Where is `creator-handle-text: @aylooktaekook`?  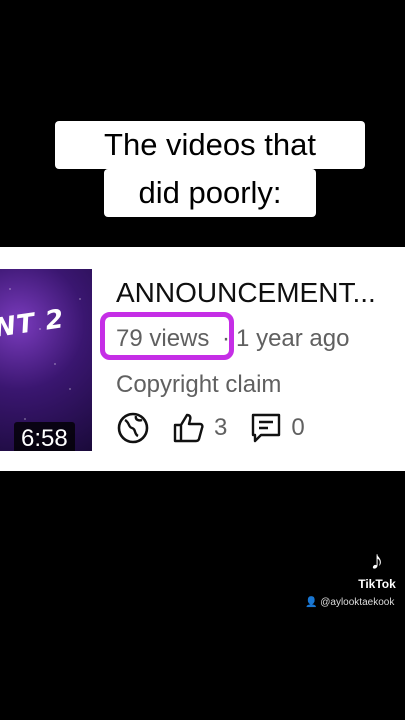 creator-handle-text: @aylooktaekook is located at coordinates (357, 602).